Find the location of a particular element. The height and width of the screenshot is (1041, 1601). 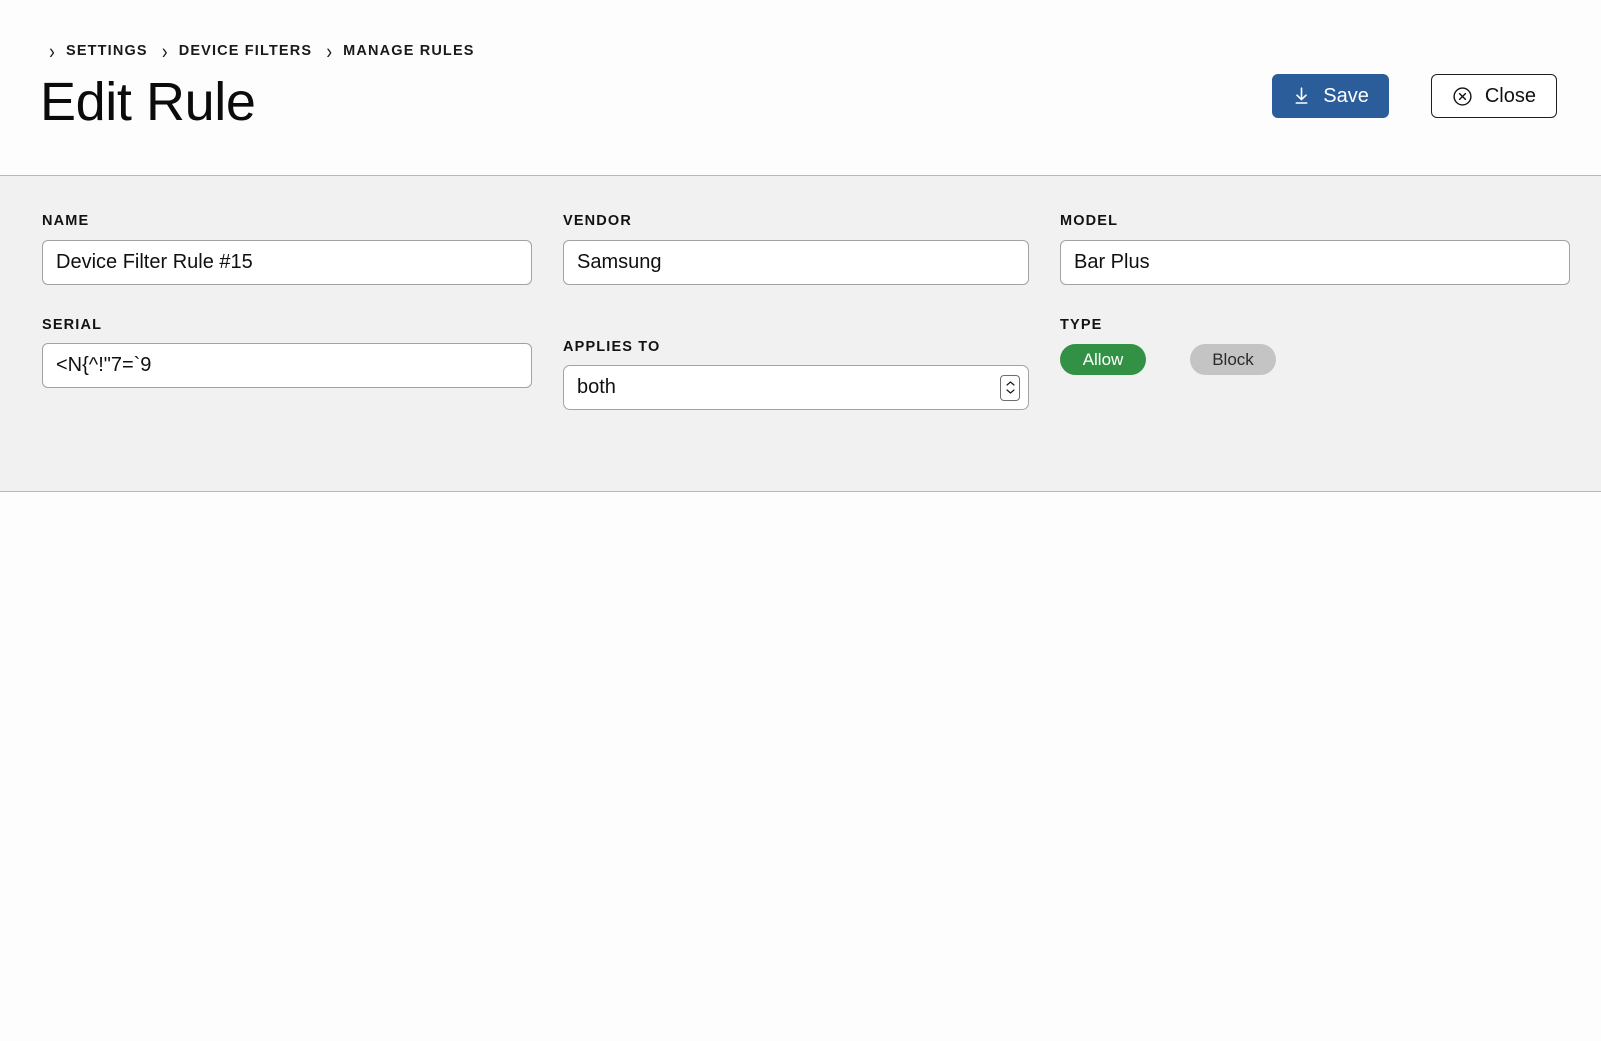

field-type: TYPE Allow Block is located at coordinates (1315, 345).